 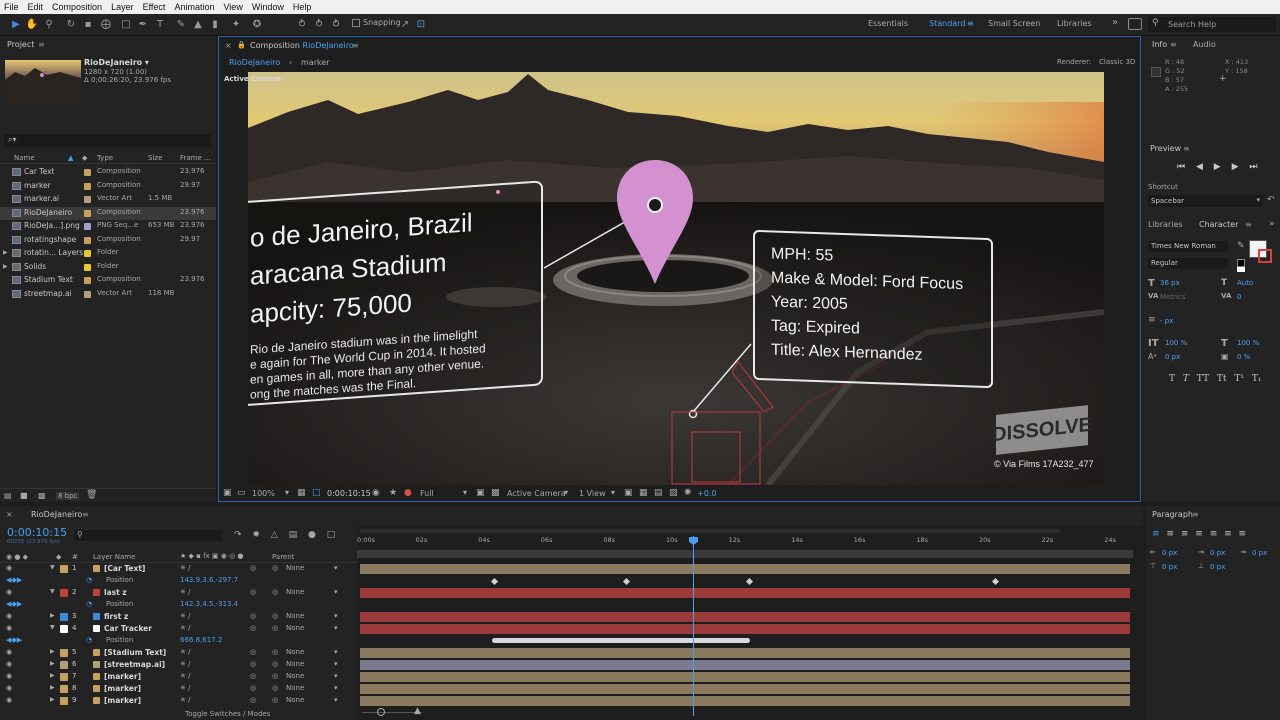 What do you see at coordinates (393, 493) in the screenshot?
I see `show-snapshot-icon: ★` at bounding box center [393, 493].